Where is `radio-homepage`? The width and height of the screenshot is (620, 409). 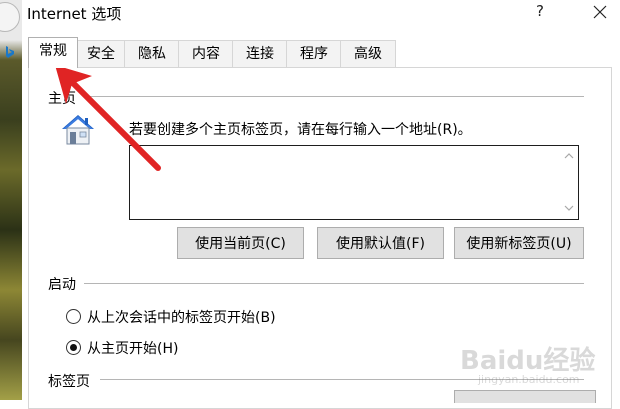
radio-homepage is located at coordinates (73, 347).